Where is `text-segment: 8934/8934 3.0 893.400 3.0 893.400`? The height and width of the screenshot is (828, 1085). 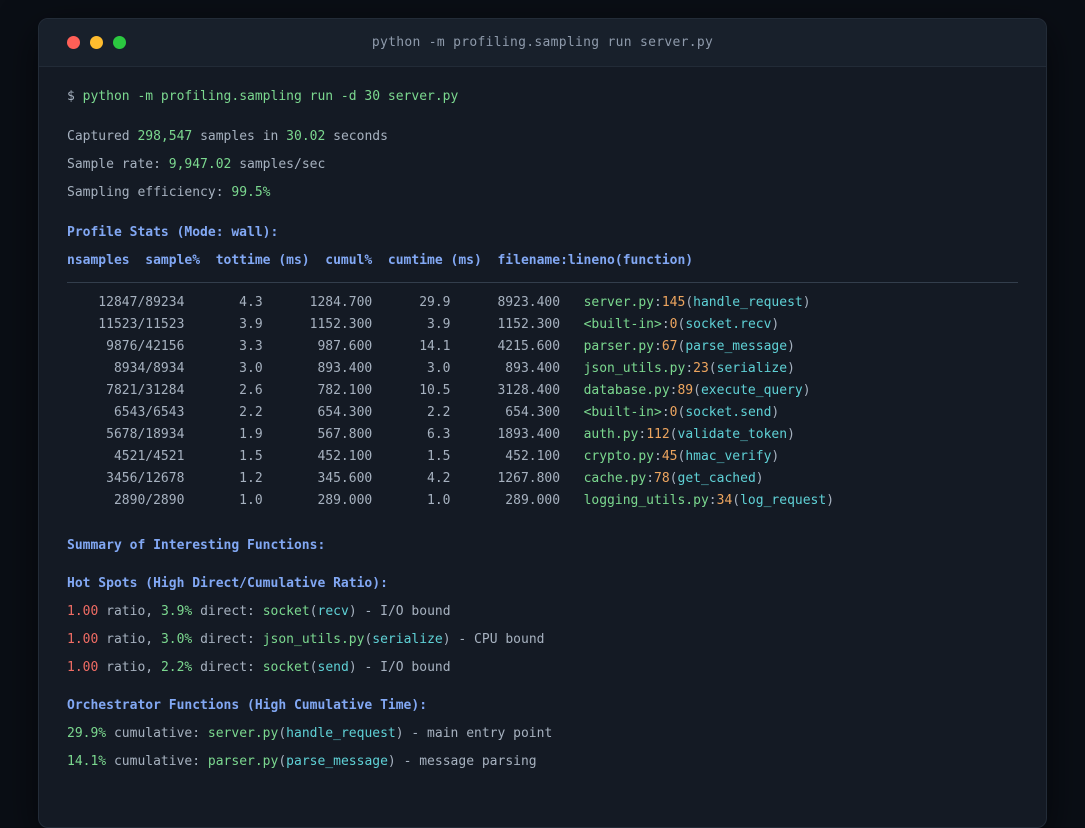 text-segment: 8934/8934 3.0 893.400 3.0 893.400 is located at coordinates (325, 368).